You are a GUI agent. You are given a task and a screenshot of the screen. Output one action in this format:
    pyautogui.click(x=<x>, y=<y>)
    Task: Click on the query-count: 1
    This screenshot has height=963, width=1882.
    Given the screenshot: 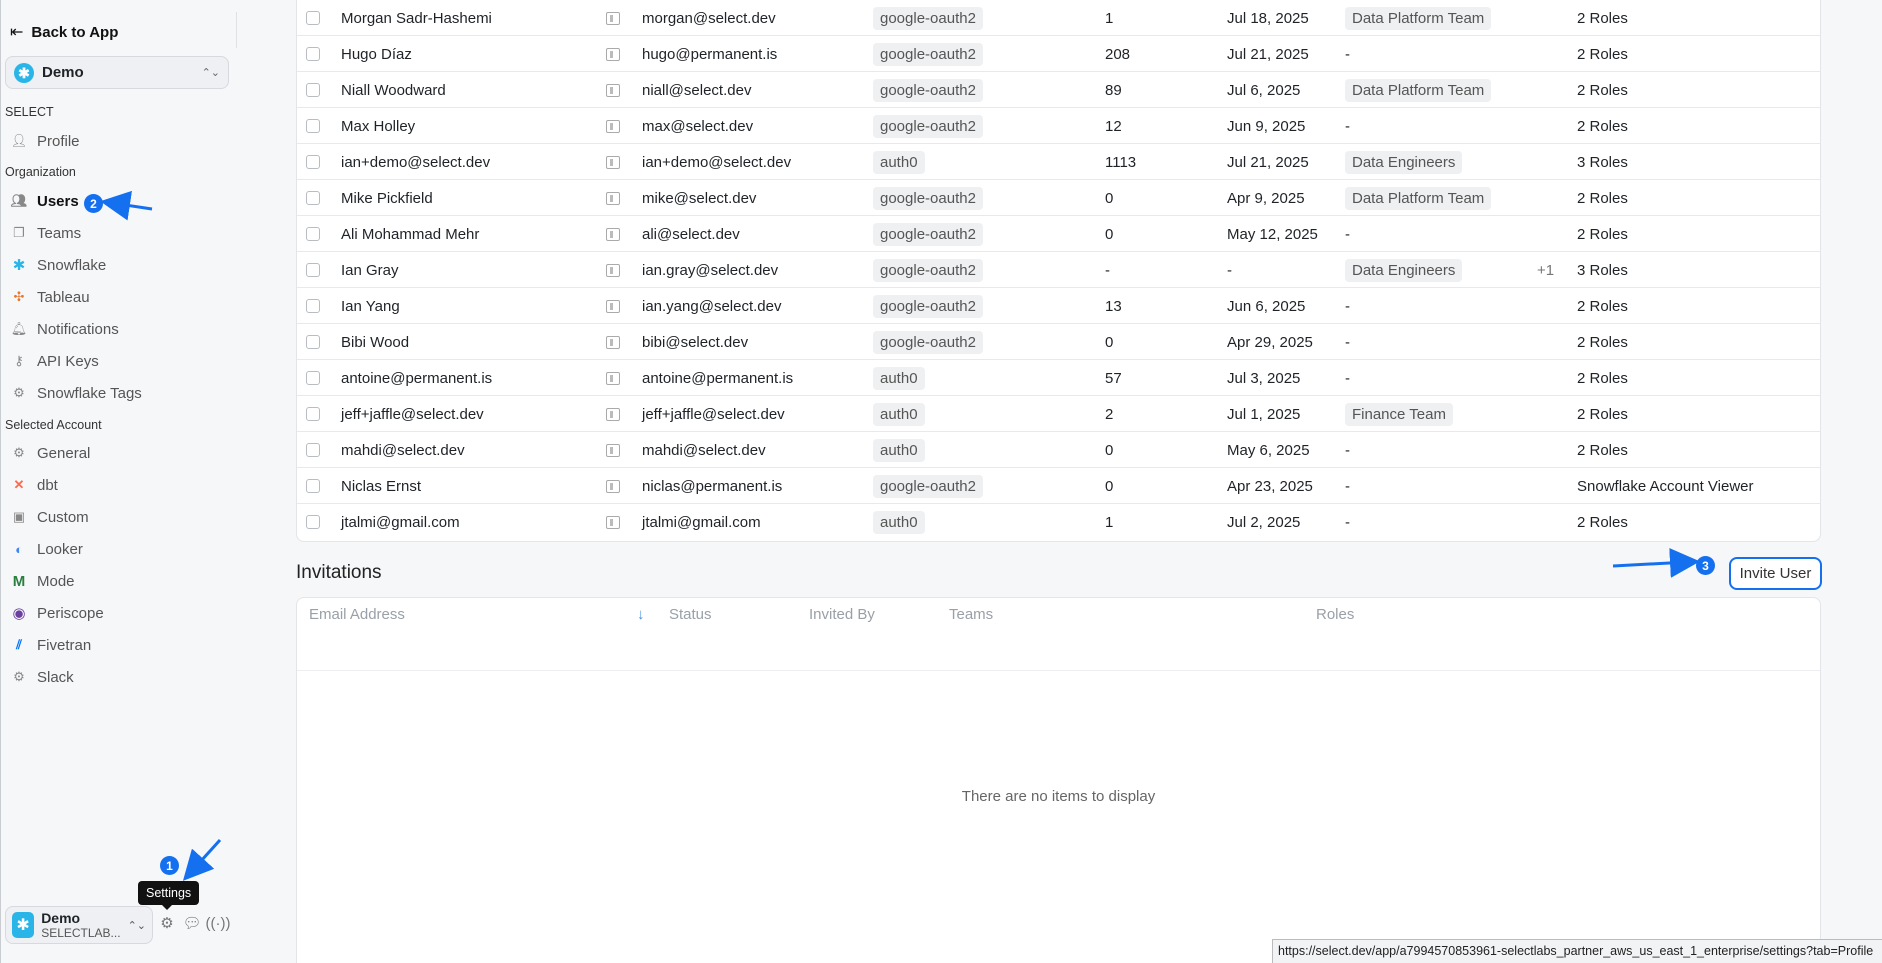 What is the action you would take?
    pyautogui.click(x=1109, y=18)
    